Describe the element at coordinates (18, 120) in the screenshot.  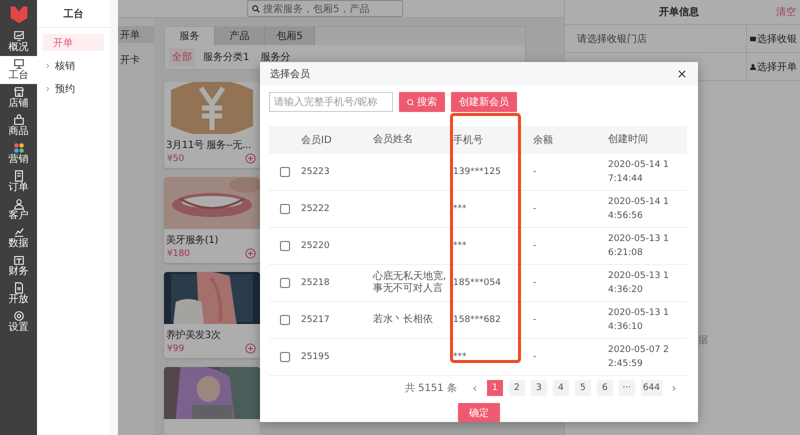
I see `bag-icon` at that location.